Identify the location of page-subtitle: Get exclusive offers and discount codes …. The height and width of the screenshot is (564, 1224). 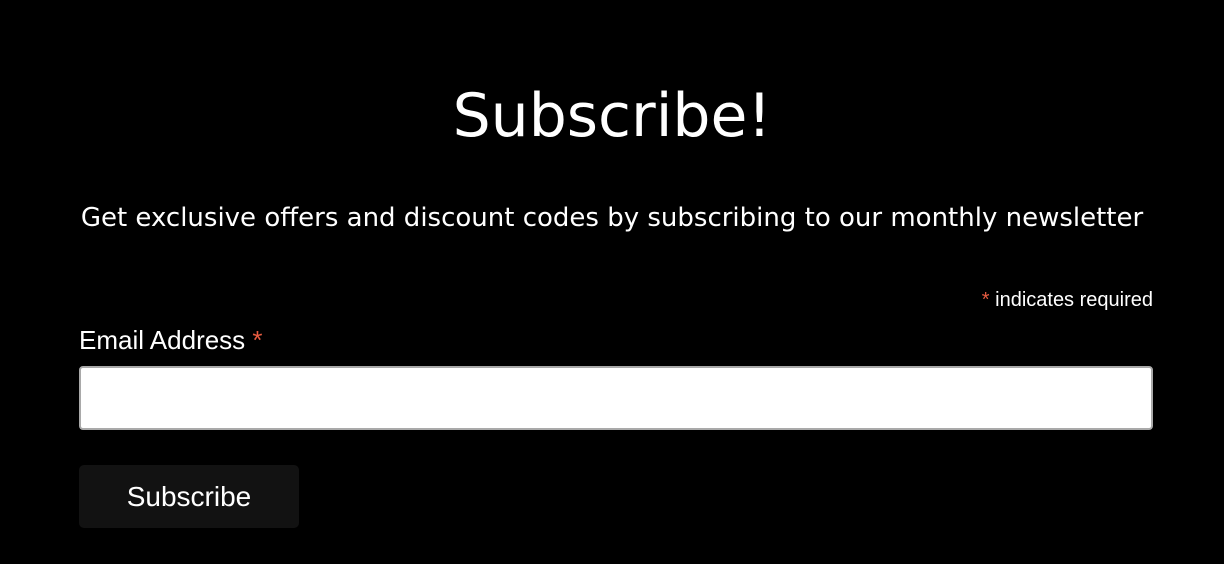
(612, 218).